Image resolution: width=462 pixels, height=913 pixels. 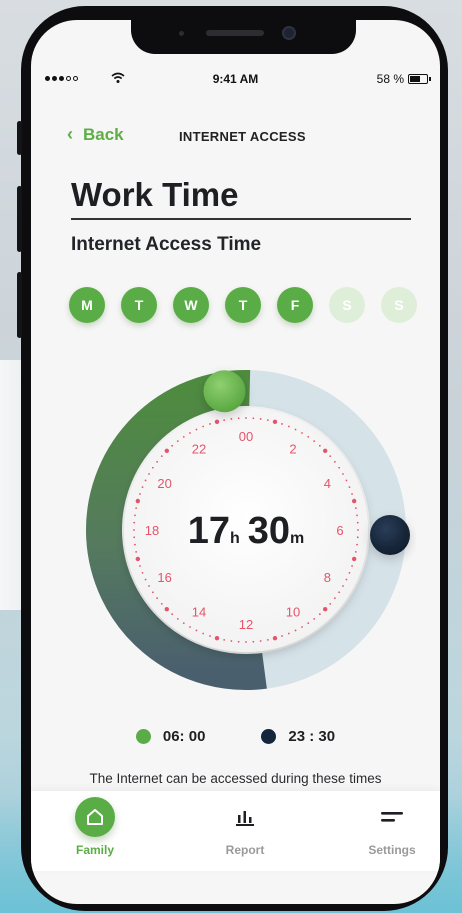 I want to click on tab-family: Family, so click(x=95, y=827).